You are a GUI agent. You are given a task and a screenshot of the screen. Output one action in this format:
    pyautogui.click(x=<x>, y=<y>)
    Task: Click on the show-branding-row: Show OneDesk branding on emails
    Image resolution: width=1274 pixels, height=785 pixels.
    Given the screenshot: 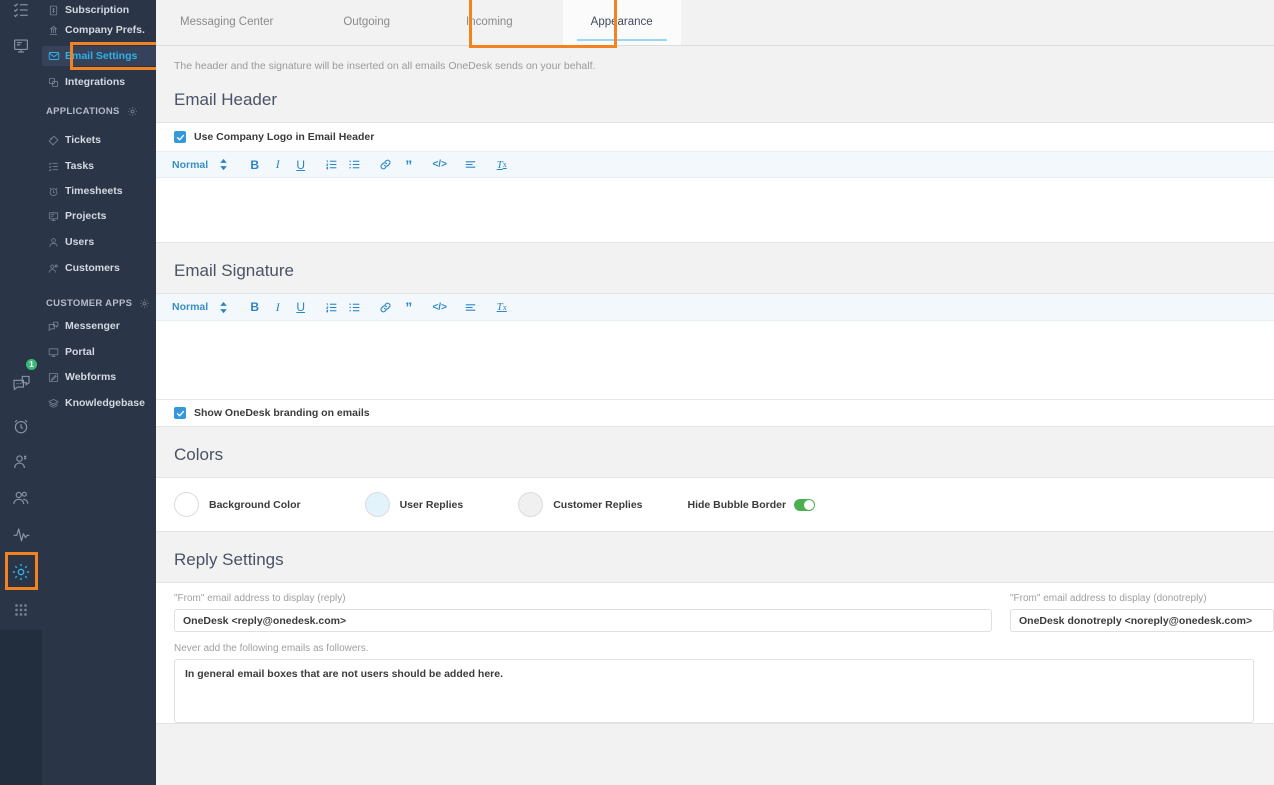 What is the action you would take?
    pyautogui.click(x=715, y=413)
    